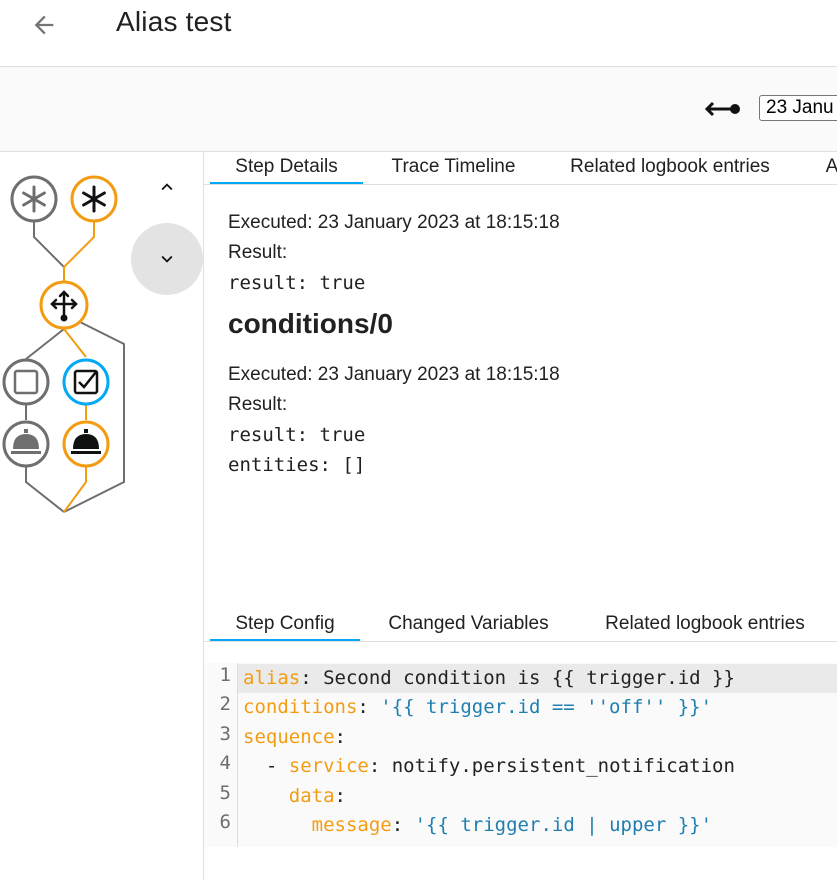 This screenshot has height=880, width=837. I want to click on arrow-left-icon, so click(44, 25).